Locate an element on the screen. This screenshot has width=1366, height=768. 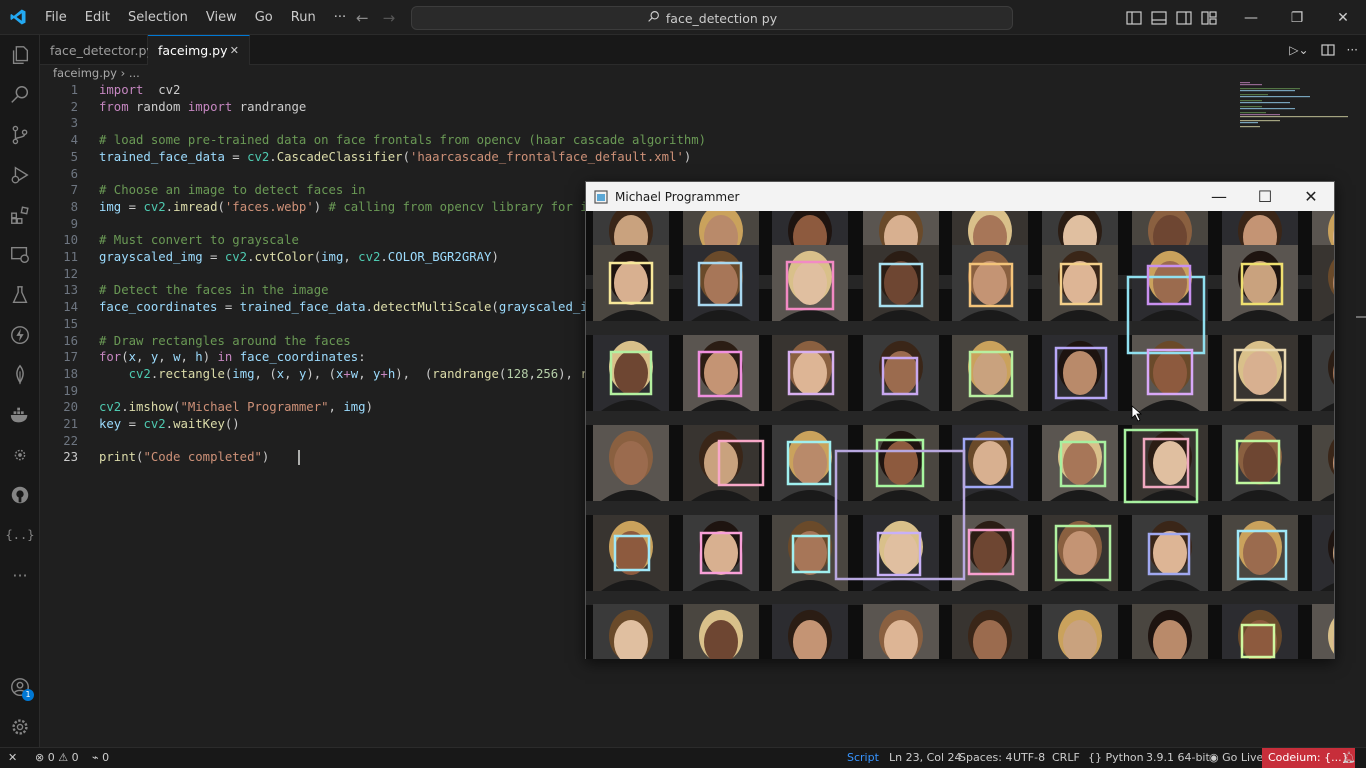
cursor-position: Ln 23, Col 24 is located at coordinates (925, 758).